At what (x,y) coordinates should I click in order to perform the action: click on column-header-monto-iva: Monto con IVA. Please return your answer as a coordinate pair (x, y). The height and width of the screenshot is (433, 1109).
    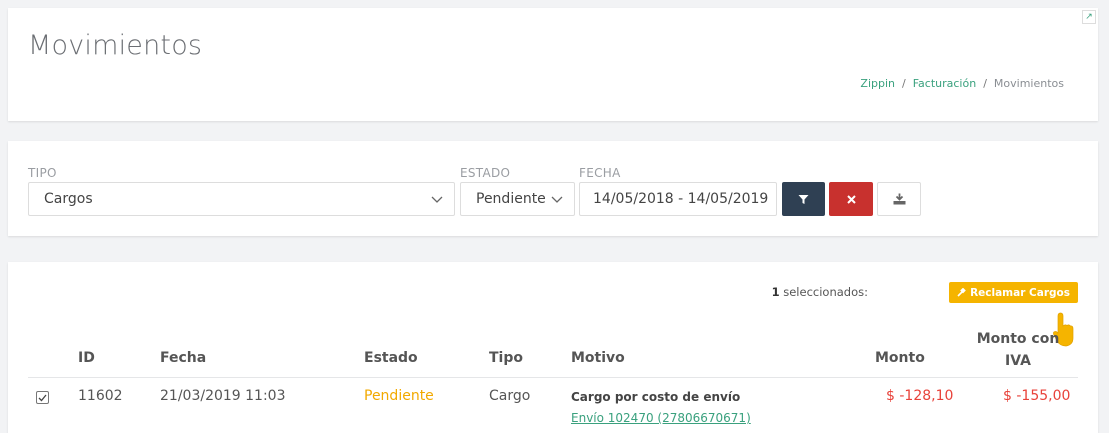
    Looking at the image, I should click on (1018, 350).